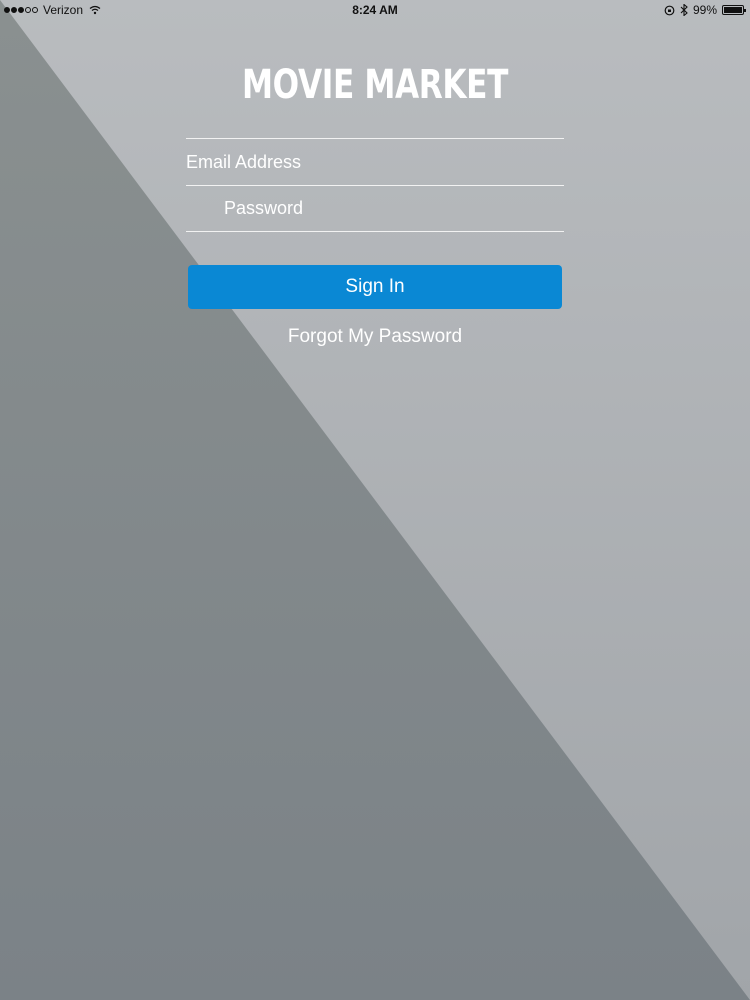  I want to click on divider-top, so click(375, 138).